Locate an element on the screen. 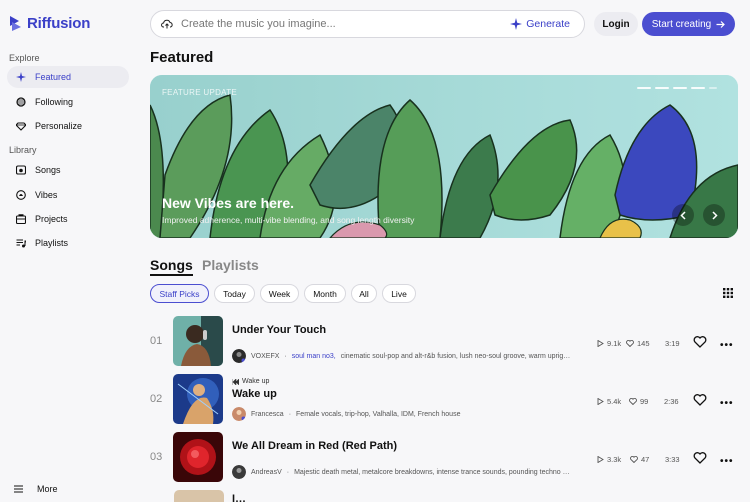 The height and width of the screenshot is (502, 750). generate-button: Generate is located at coordinates (540, 24).